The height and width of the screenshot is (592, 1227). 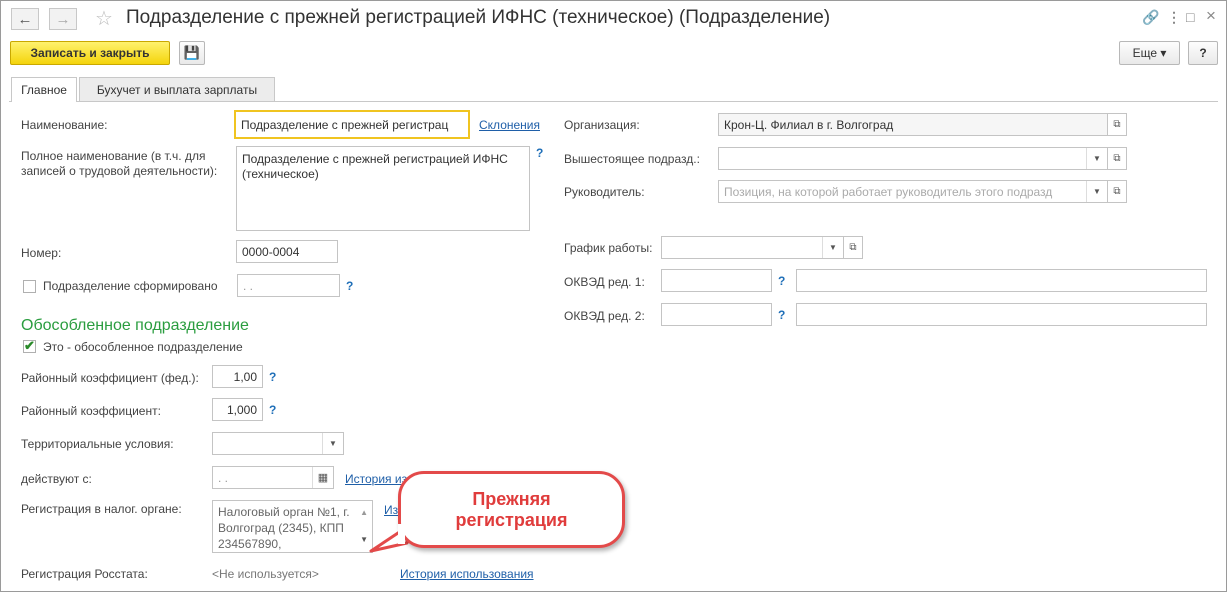 What do you see at coordinates (1174, 17) in the screenshot?
I see `menu-icon: ⋮` at bounding box center [1174, 17].